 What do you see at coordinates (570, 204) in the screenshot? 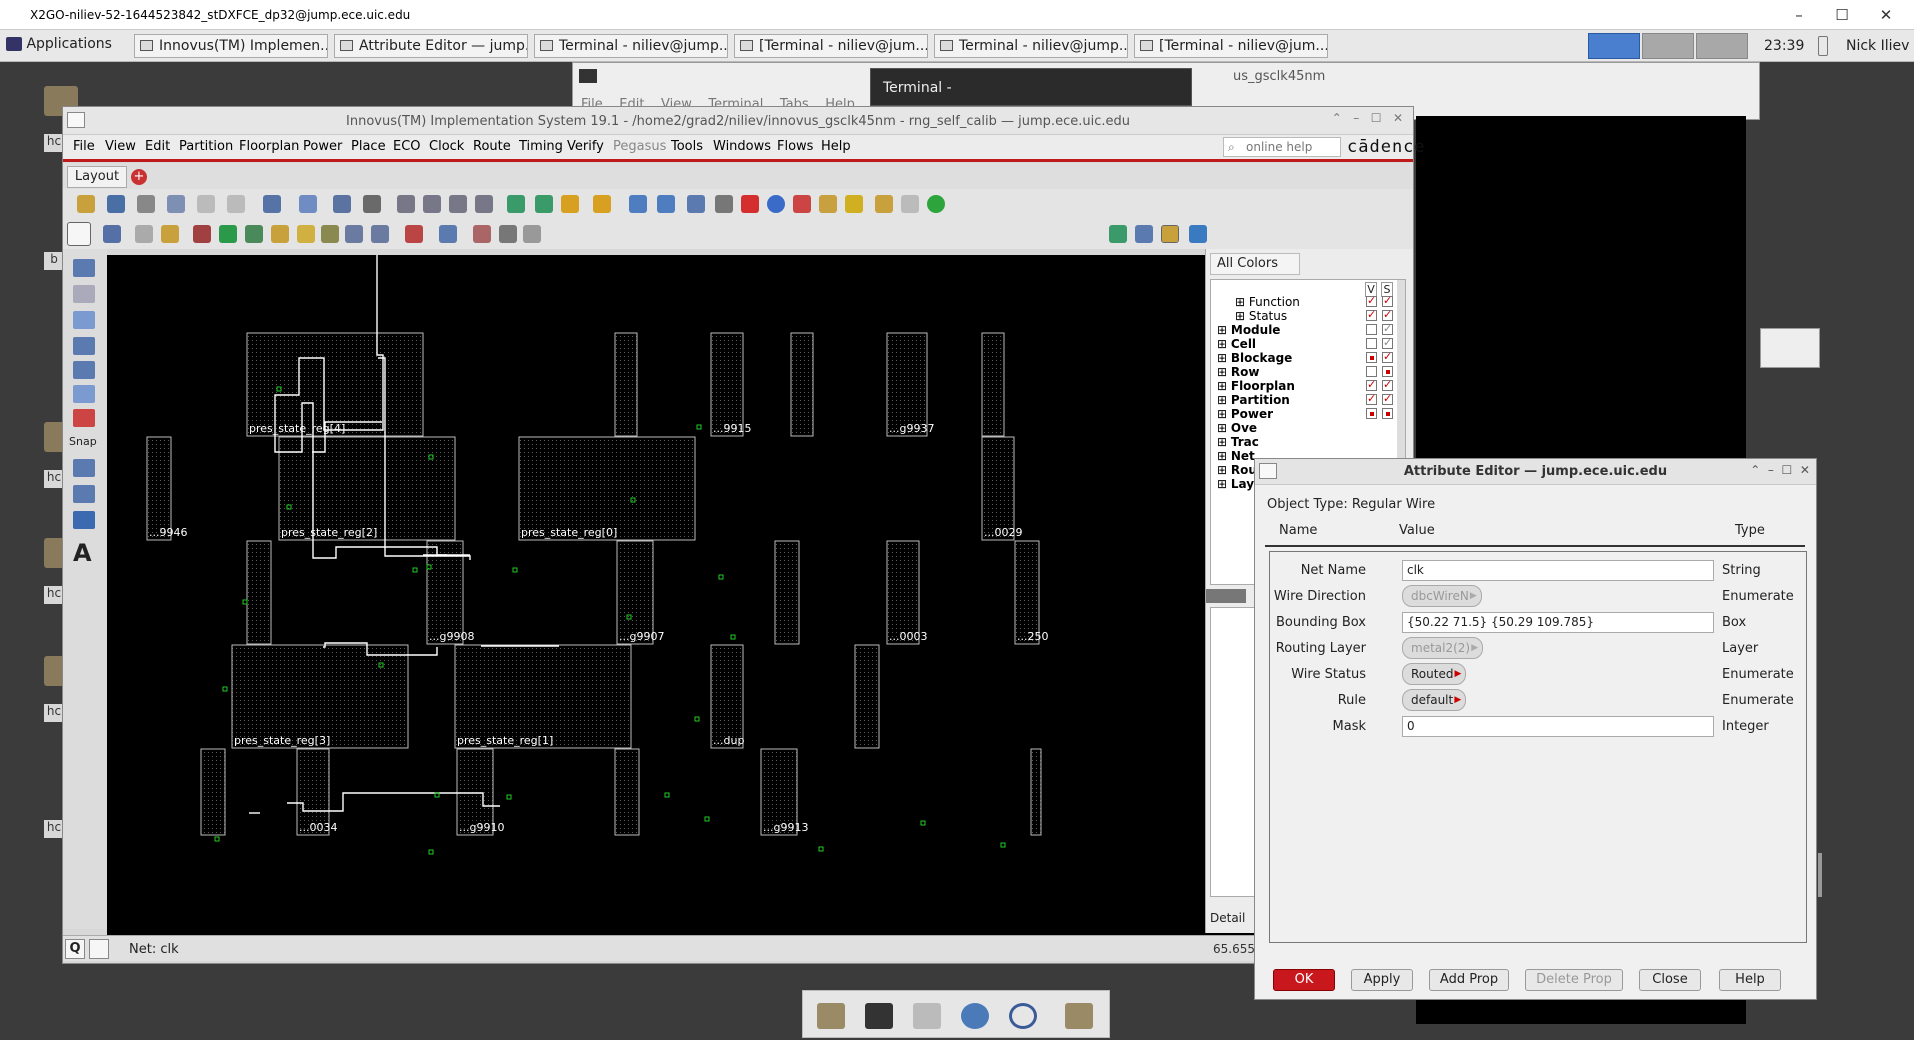
I see `redraw-icon` at bounding box center [570, 204].